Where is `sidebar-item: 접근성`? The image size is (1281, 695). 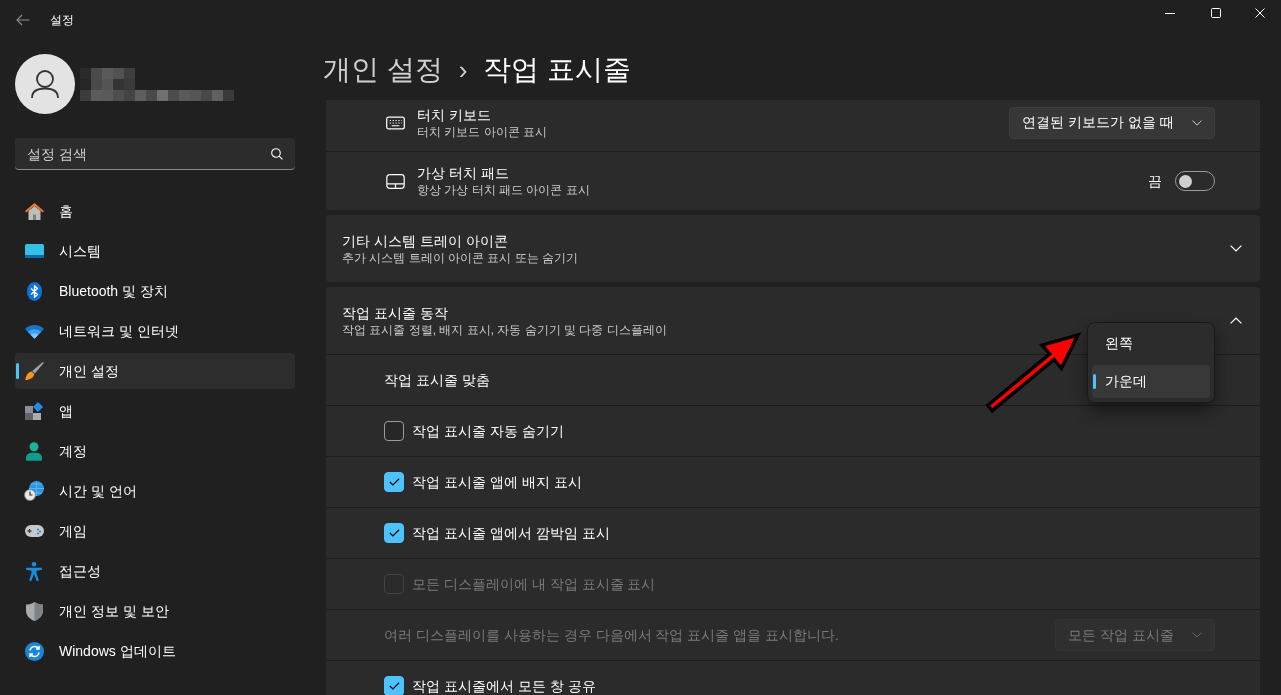
sidebar-item: 접근성 is located at coordinates (155, 571).